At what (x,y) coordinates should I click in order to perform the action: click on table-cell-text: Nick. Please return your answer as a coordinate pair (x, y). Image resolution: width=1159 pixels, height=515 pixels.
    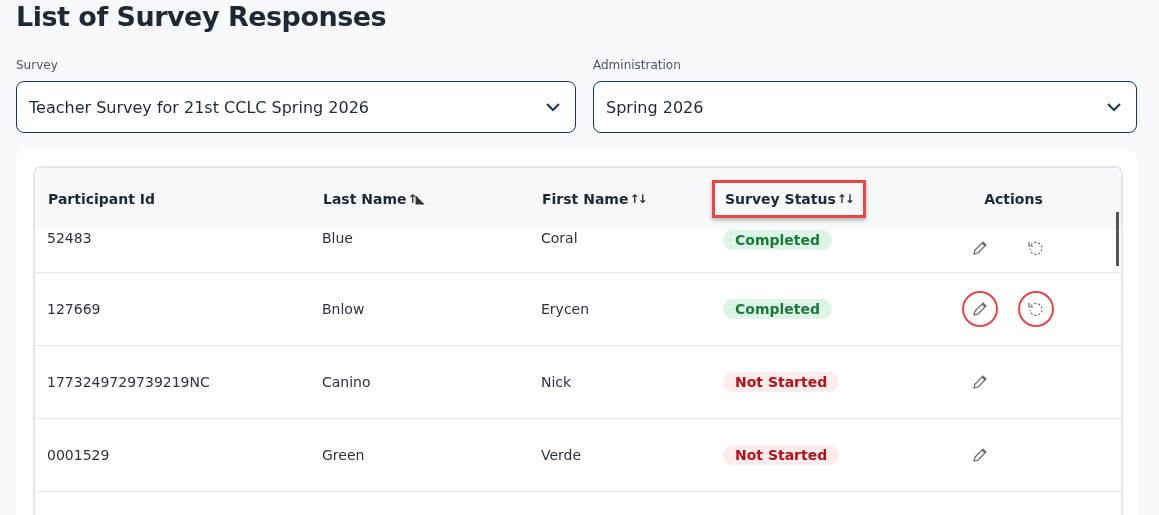
    Looking at the image, I should click on (556, 382).